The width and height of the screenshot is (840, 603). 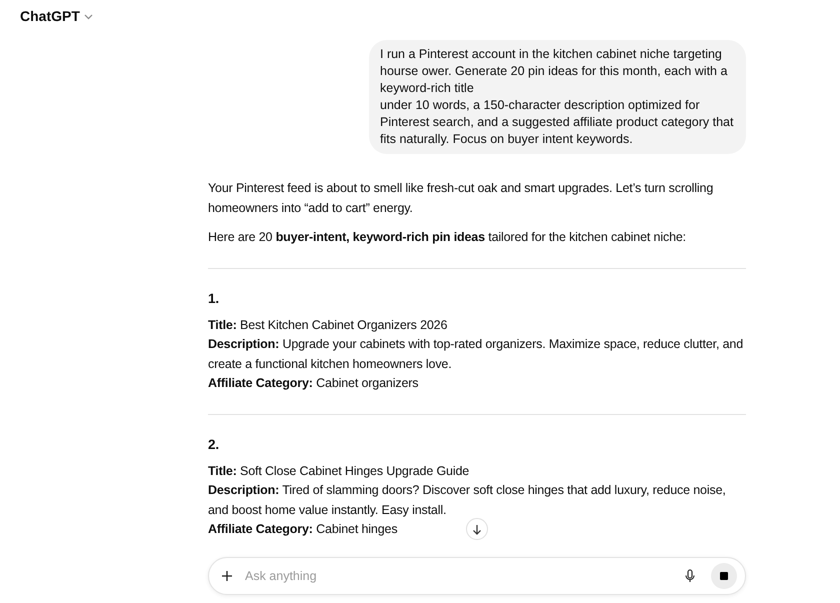 I want to click on item-line: Title: Best Kitchen Cabinet Organizers 2026, so click(x=328, y=325).